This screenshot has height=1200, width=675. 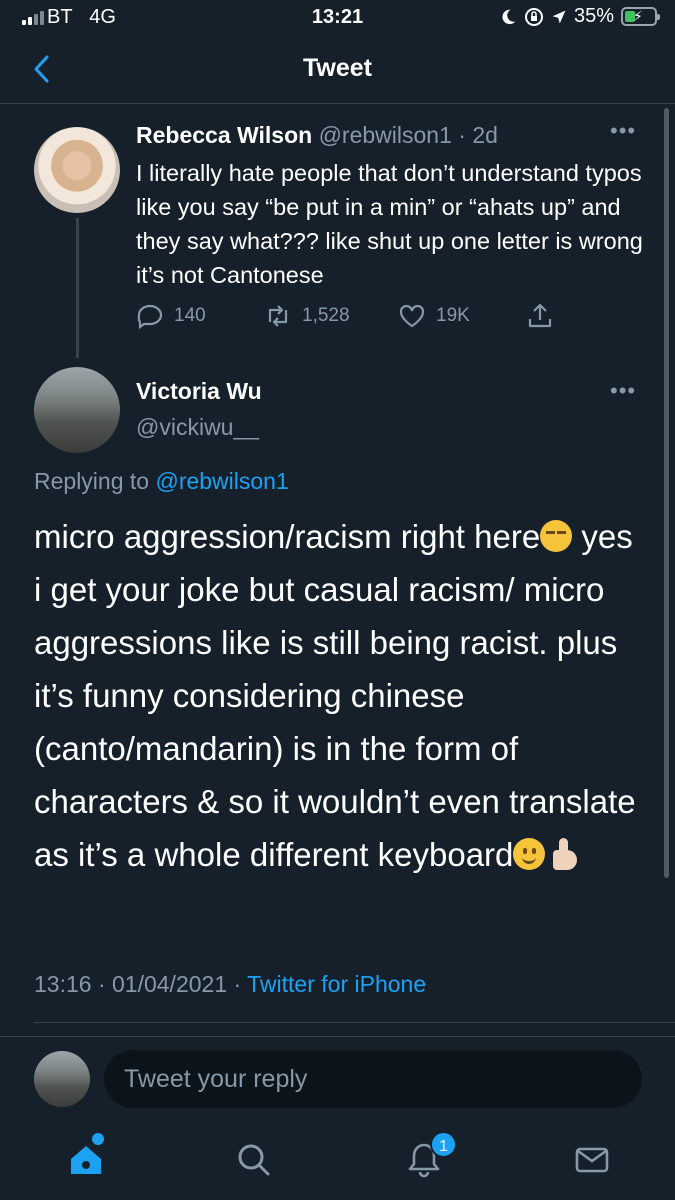 What do you see at coordinates (529, 854) in the screenshot?
I see `smiling-face-icon` at bounding box center [529, 854].